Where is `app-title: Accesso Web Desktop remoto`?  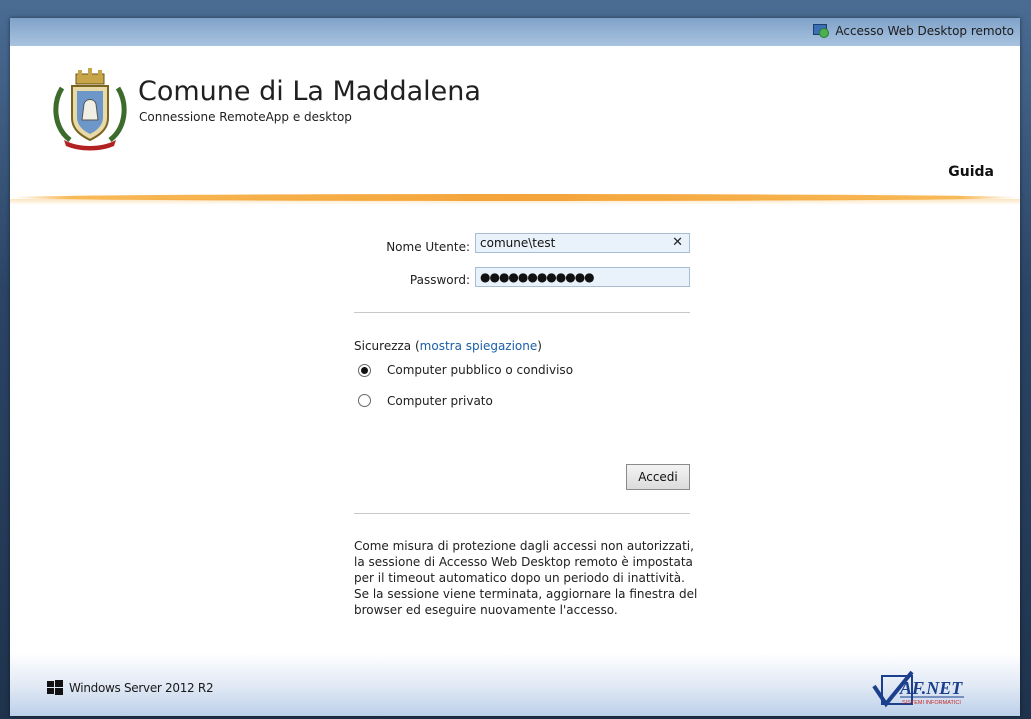
app-title: Accesso Web Desktop remoto is located at coordinates (924, 31).